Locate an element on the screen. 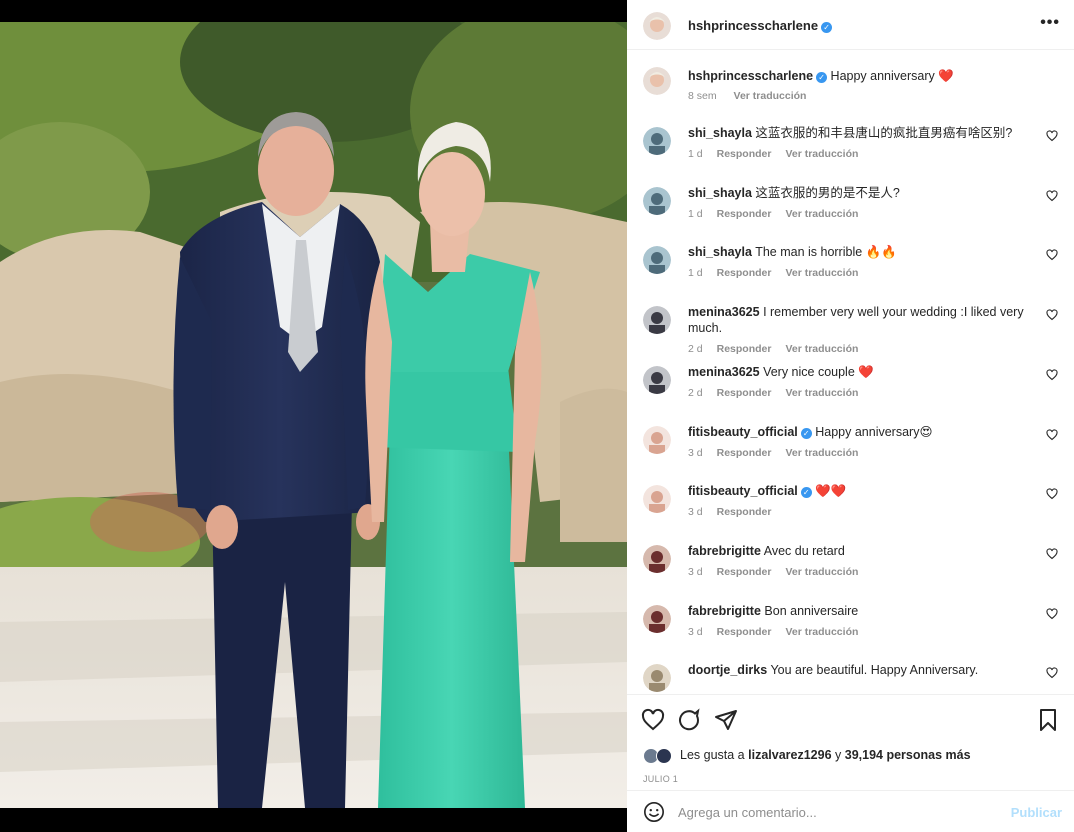 Image resolution: width=1074 pixels, height=832 pixels. comment-text: shi_shayla 这蓝衣服的男的是不是人? is located at coordinates (860, 193).